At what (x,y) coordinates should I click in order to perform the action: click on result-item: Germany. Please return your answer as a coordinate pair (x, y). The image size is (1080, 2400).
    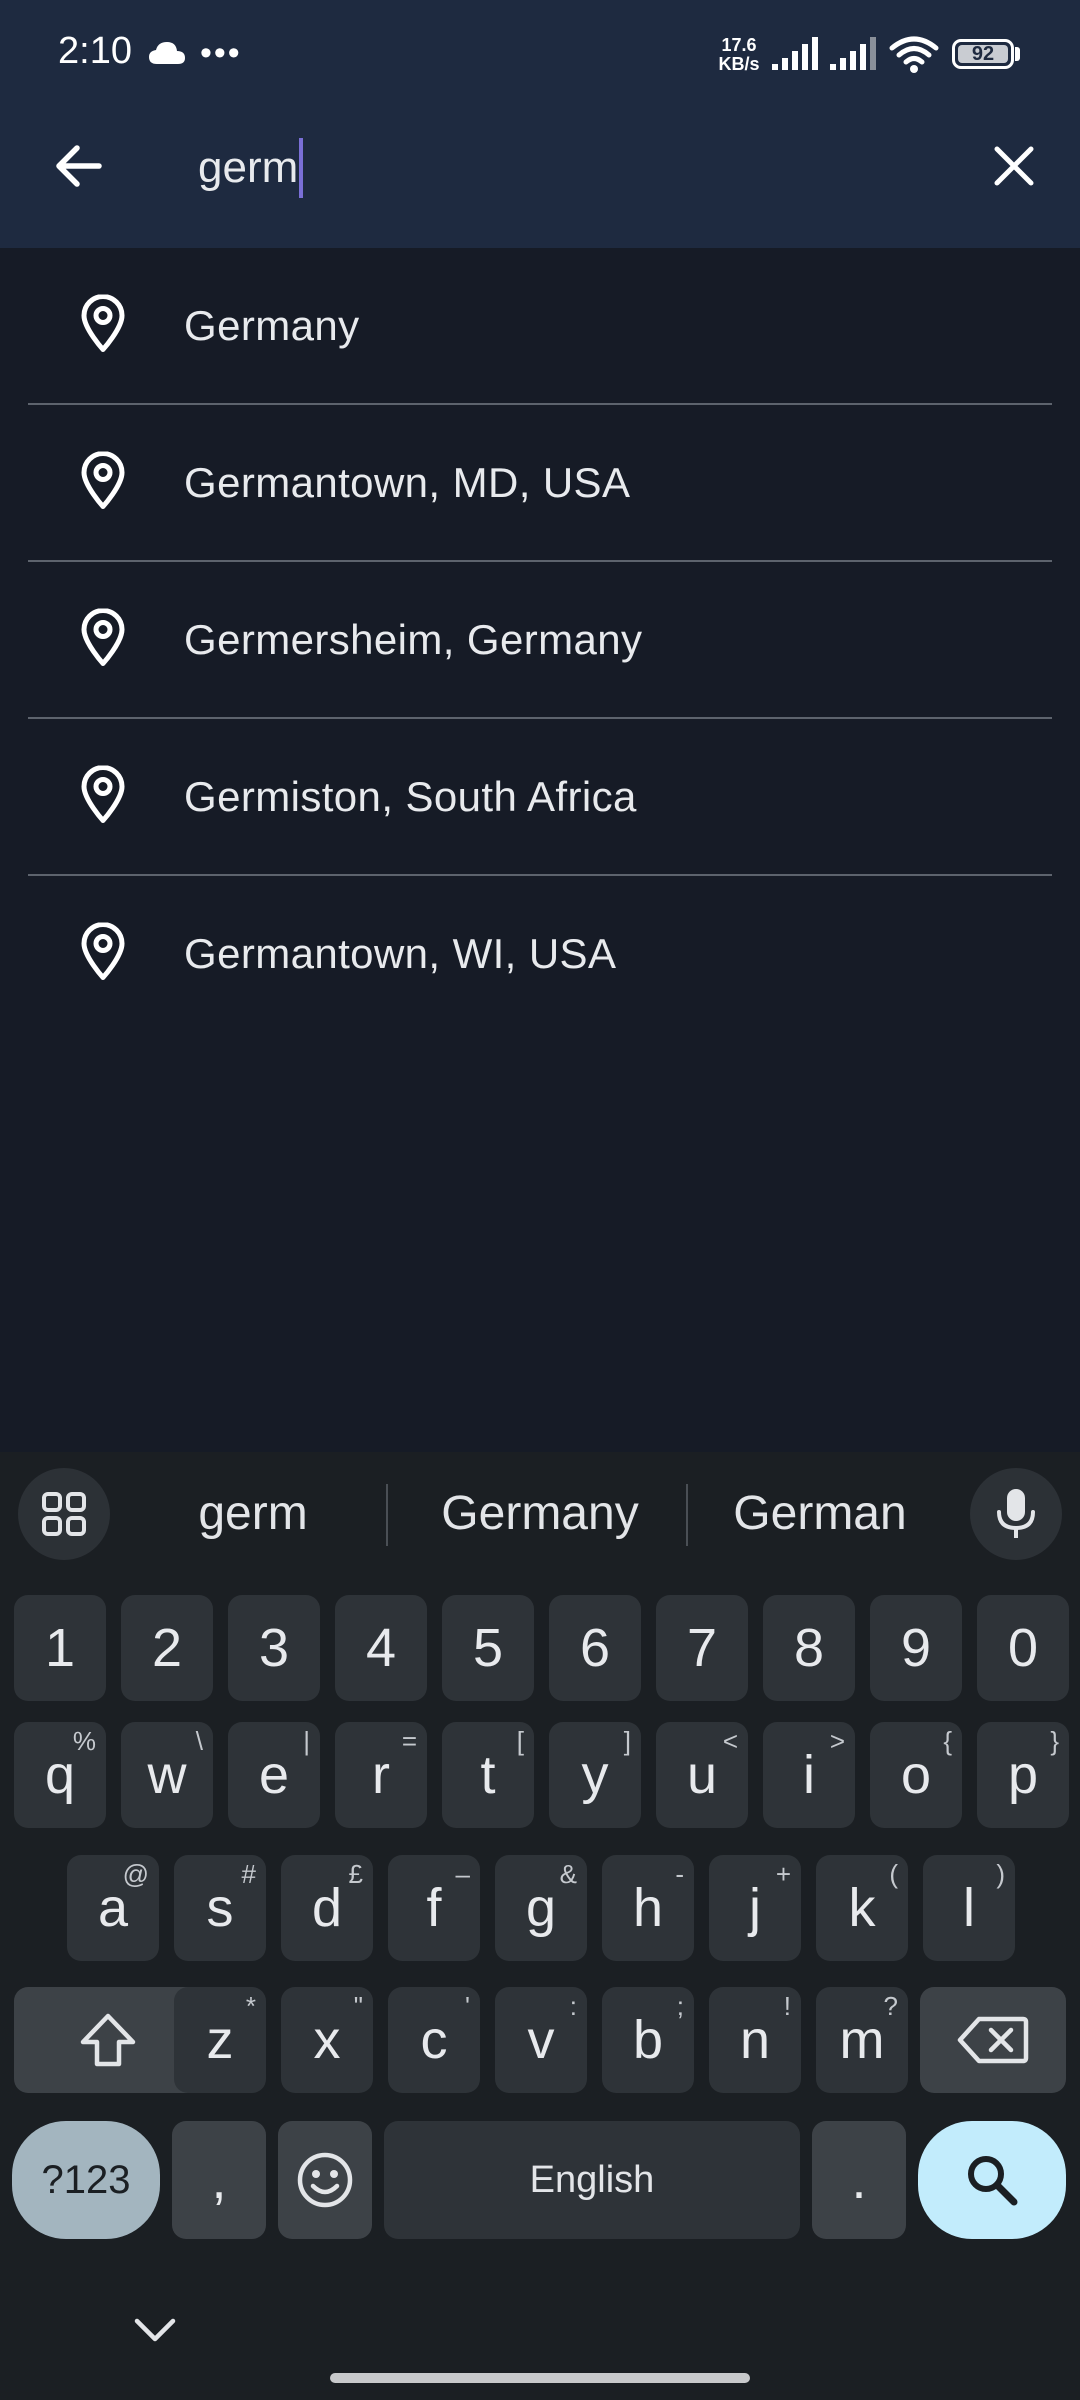
    Looking at the image, I should click on (540, 326).